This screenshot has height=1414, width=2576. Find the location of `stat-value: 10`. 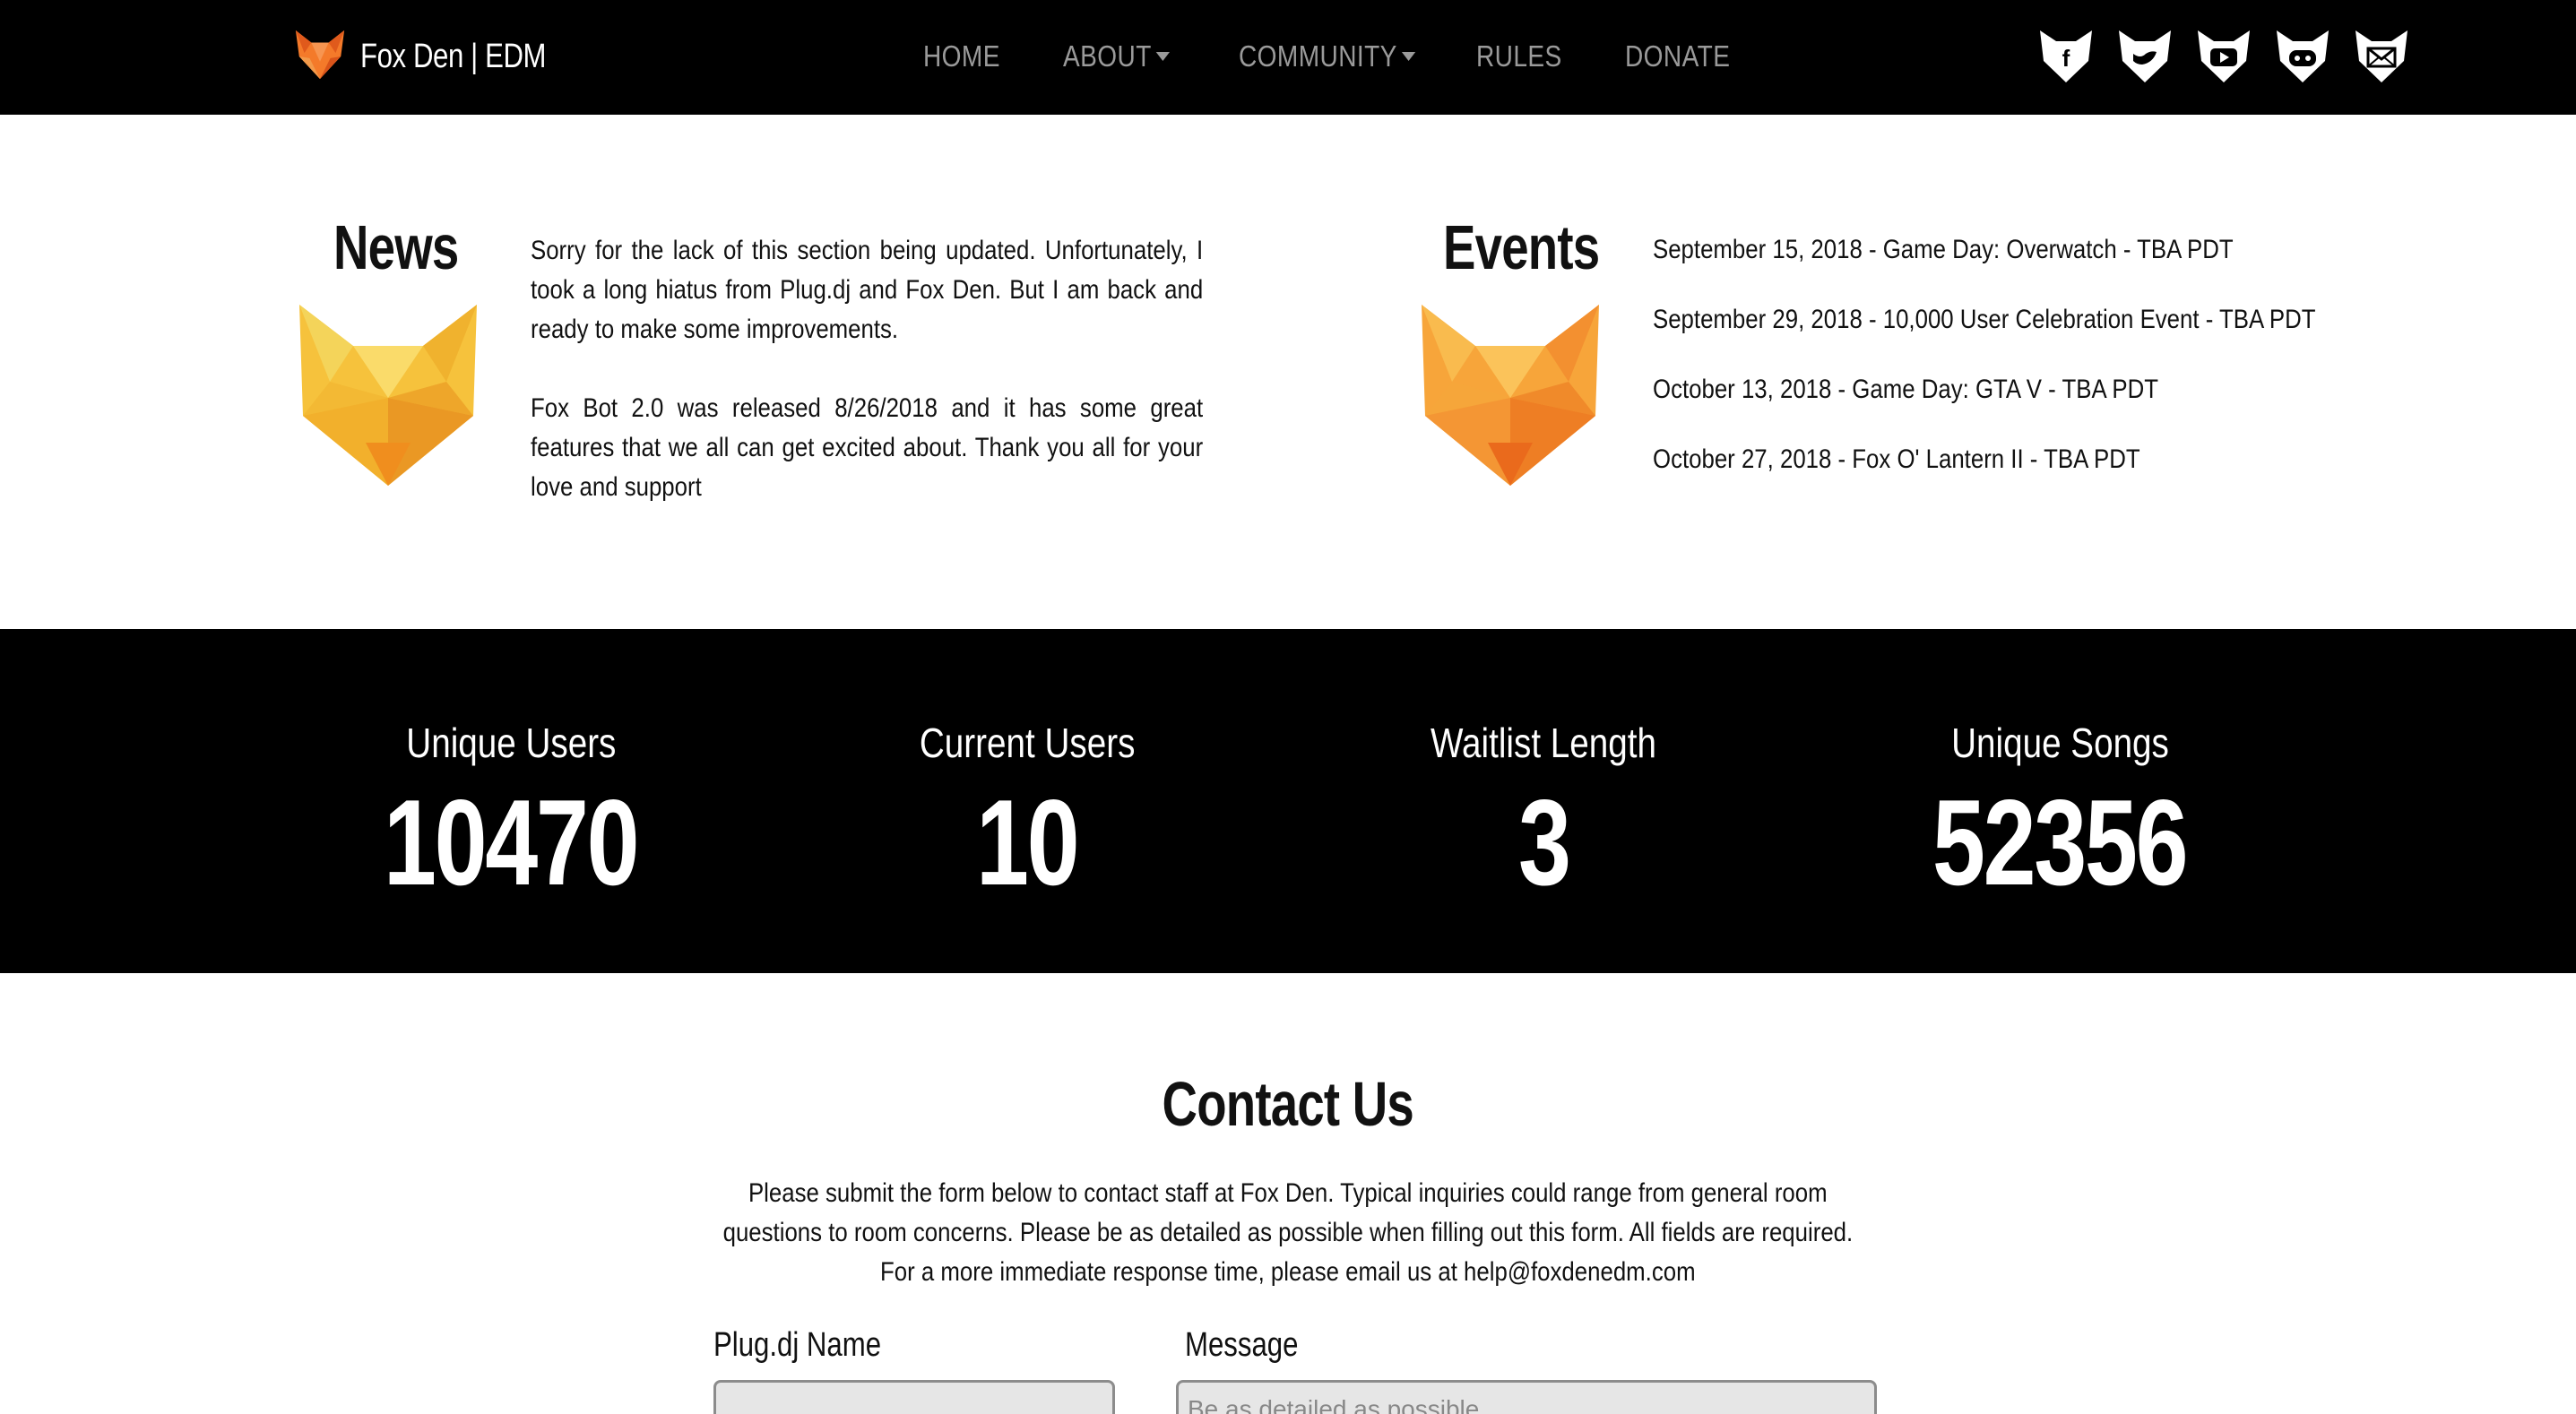

stat-value: 10 is located at coordinates (1027, 842).